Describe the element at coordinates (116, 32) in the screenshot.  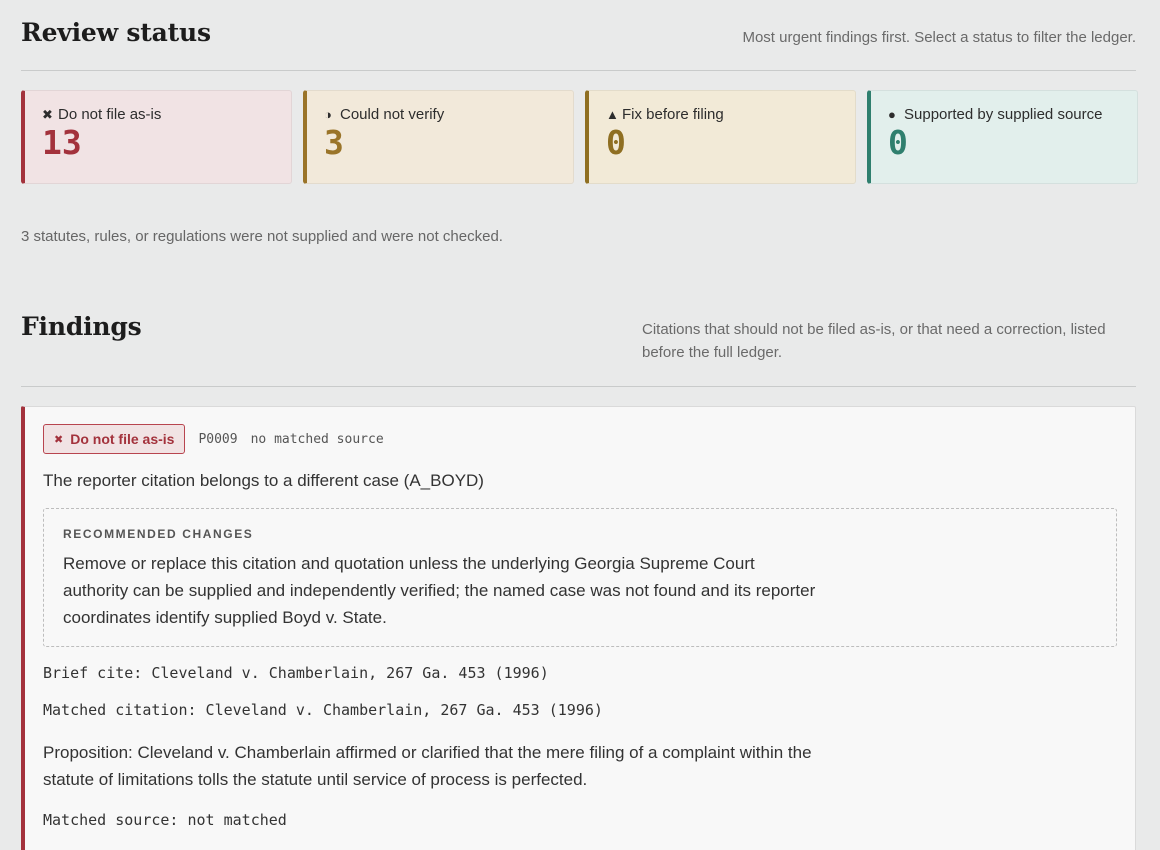
I see `review-status-title: Review status` at that location.